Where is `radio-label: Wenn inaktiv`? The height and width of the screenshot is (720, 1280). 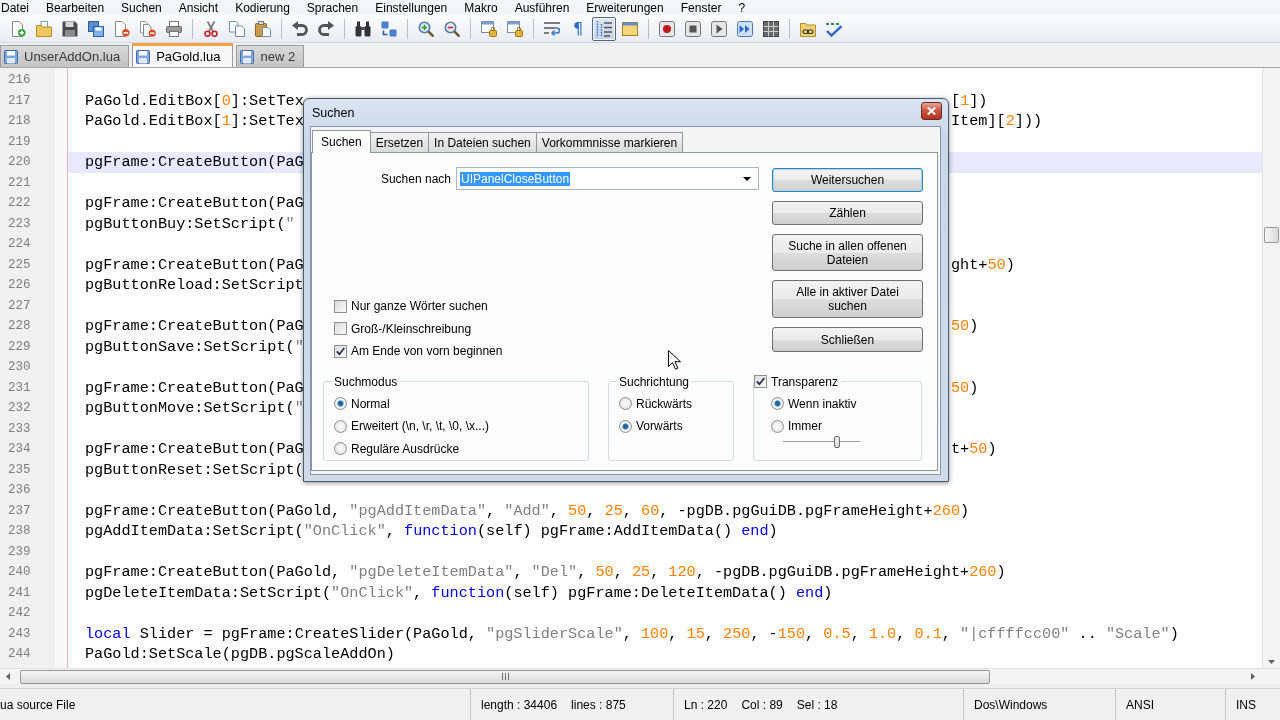 radio-label: Wenn inaktiv is located at coordinates (822, 403).